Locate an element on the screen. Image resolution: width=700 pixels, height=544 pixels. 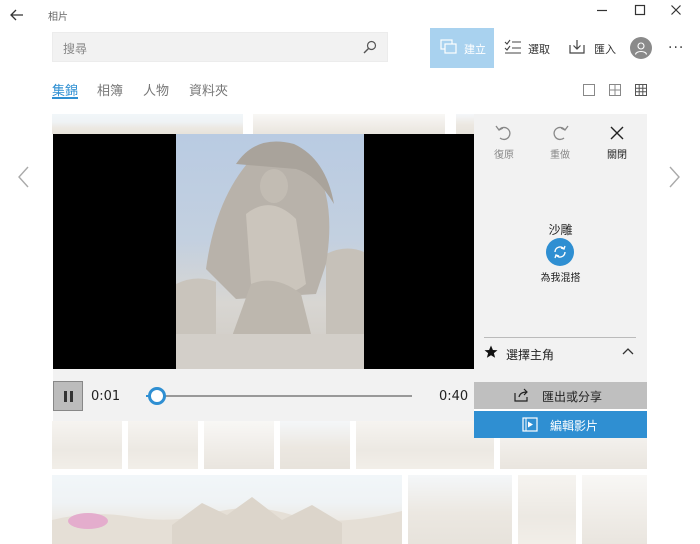
tab-albums: 相簿 is located at coordinates (110, 89).